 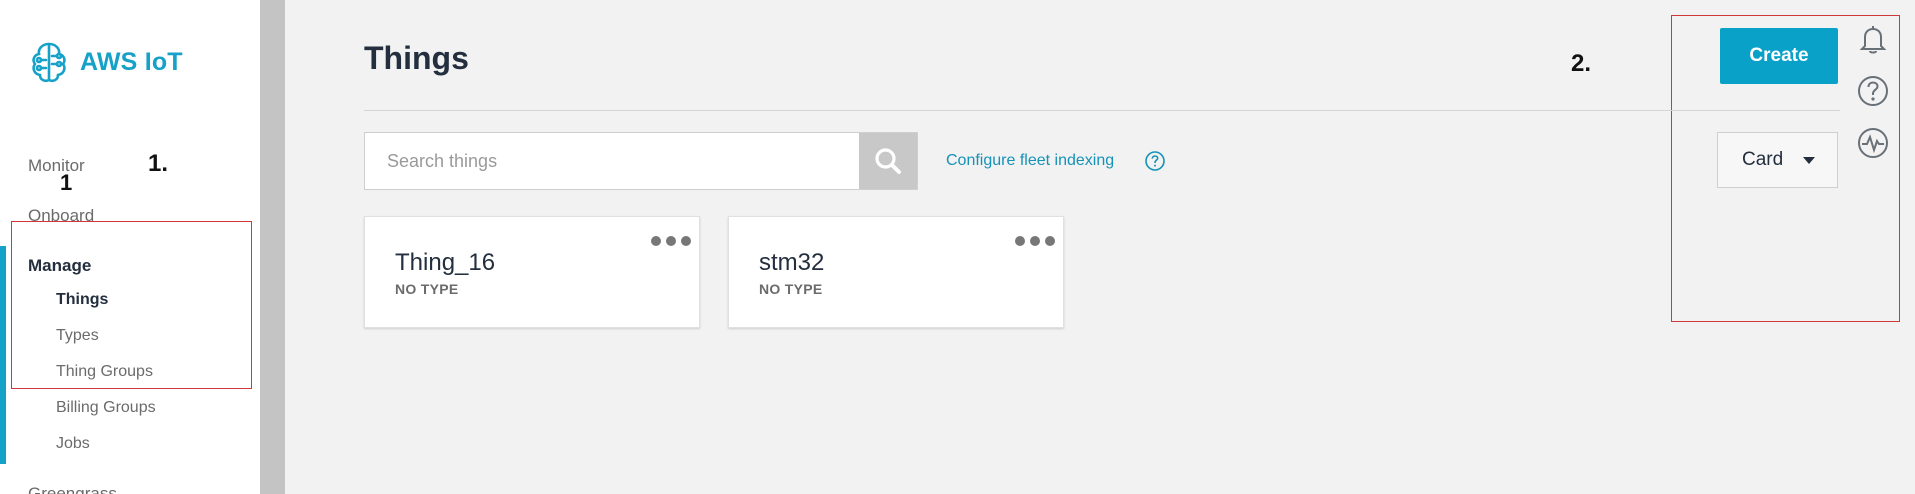 I want to click on utility-icons, so click(x=1874, y=100).